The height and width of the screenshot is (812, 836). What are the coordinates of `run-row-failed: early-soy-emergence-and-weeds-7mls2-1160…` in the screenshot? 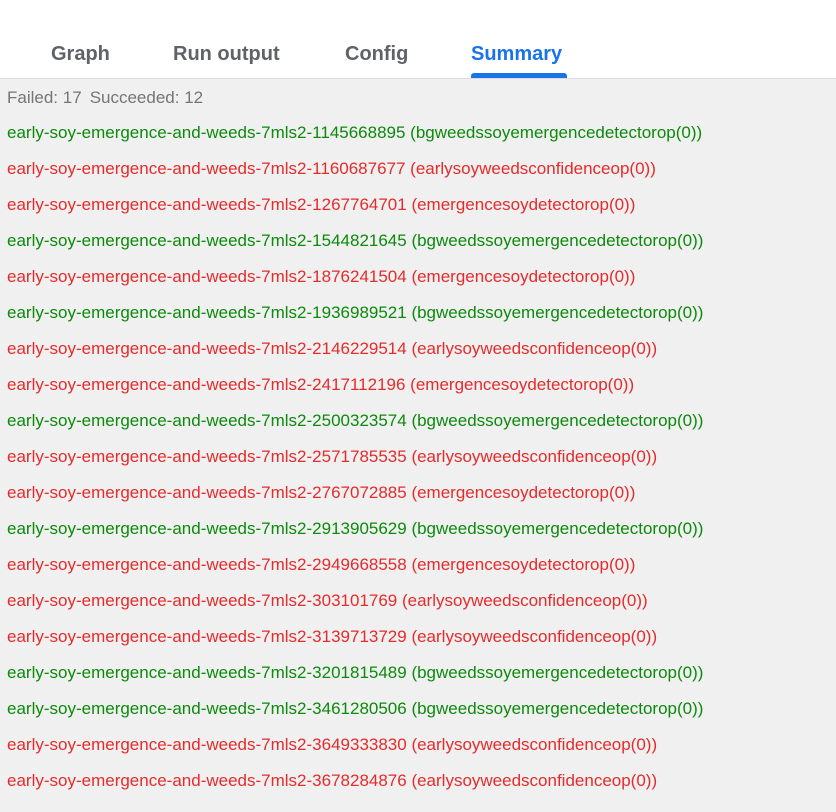 It's located at (355, 177).